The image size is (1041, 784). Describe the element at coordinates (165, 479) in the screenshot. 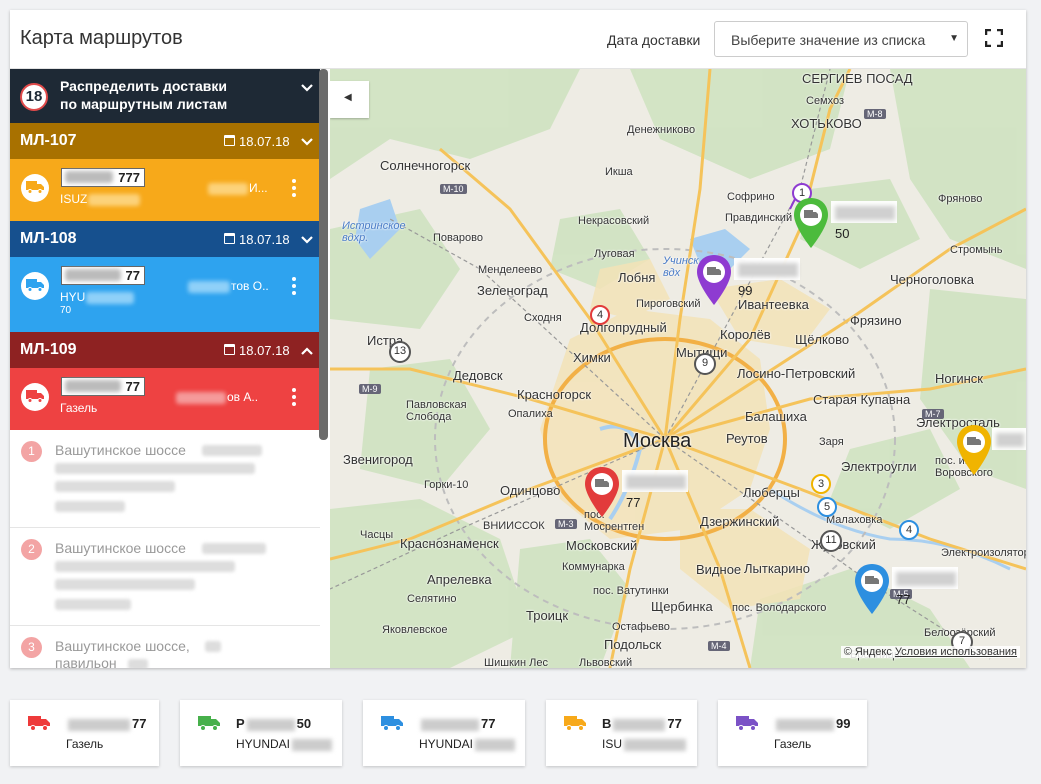

I see `delivery-stop-item: 1 Вашутинское шоссе` at that location.